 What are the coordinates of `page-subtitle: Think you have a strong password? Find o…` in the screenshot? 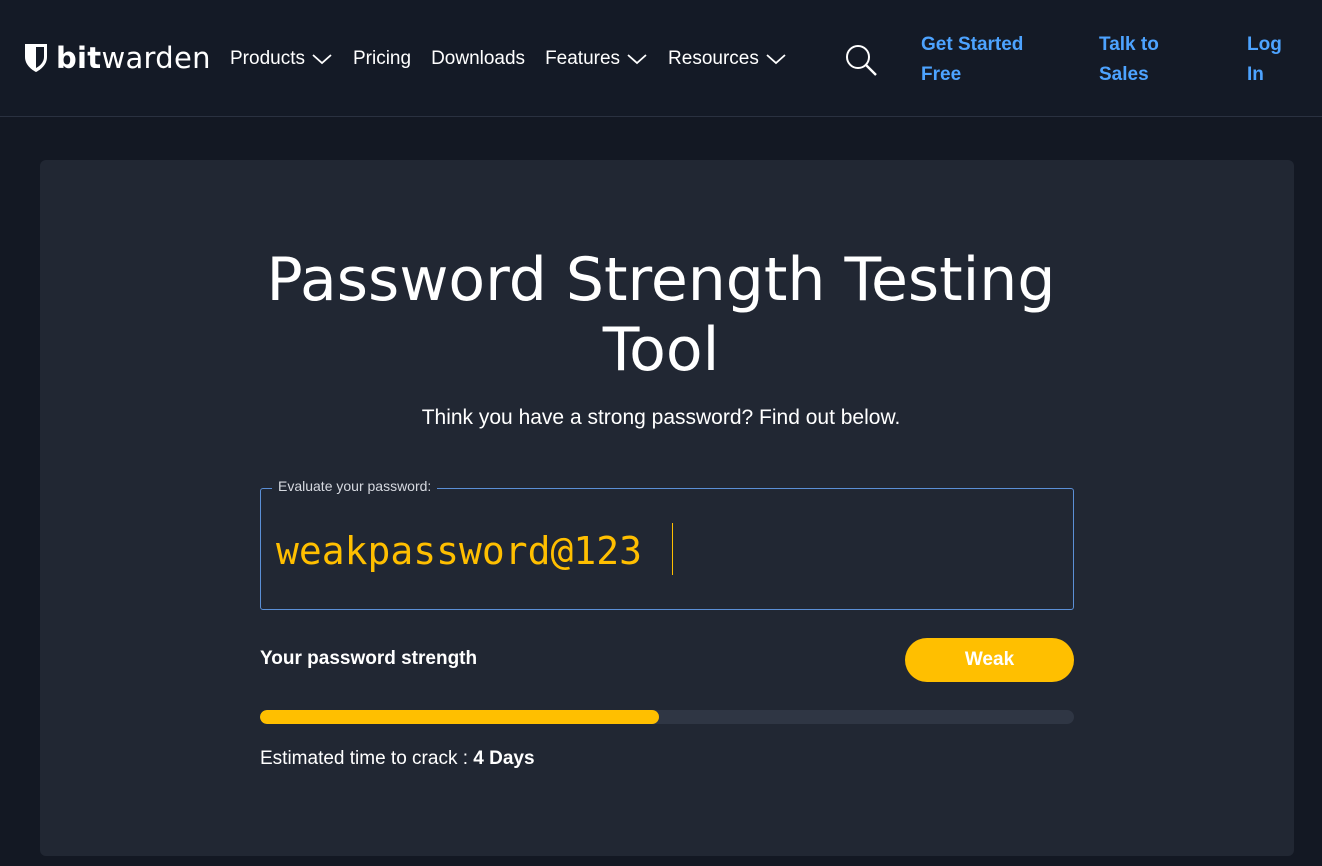 It's located at (661, 417).